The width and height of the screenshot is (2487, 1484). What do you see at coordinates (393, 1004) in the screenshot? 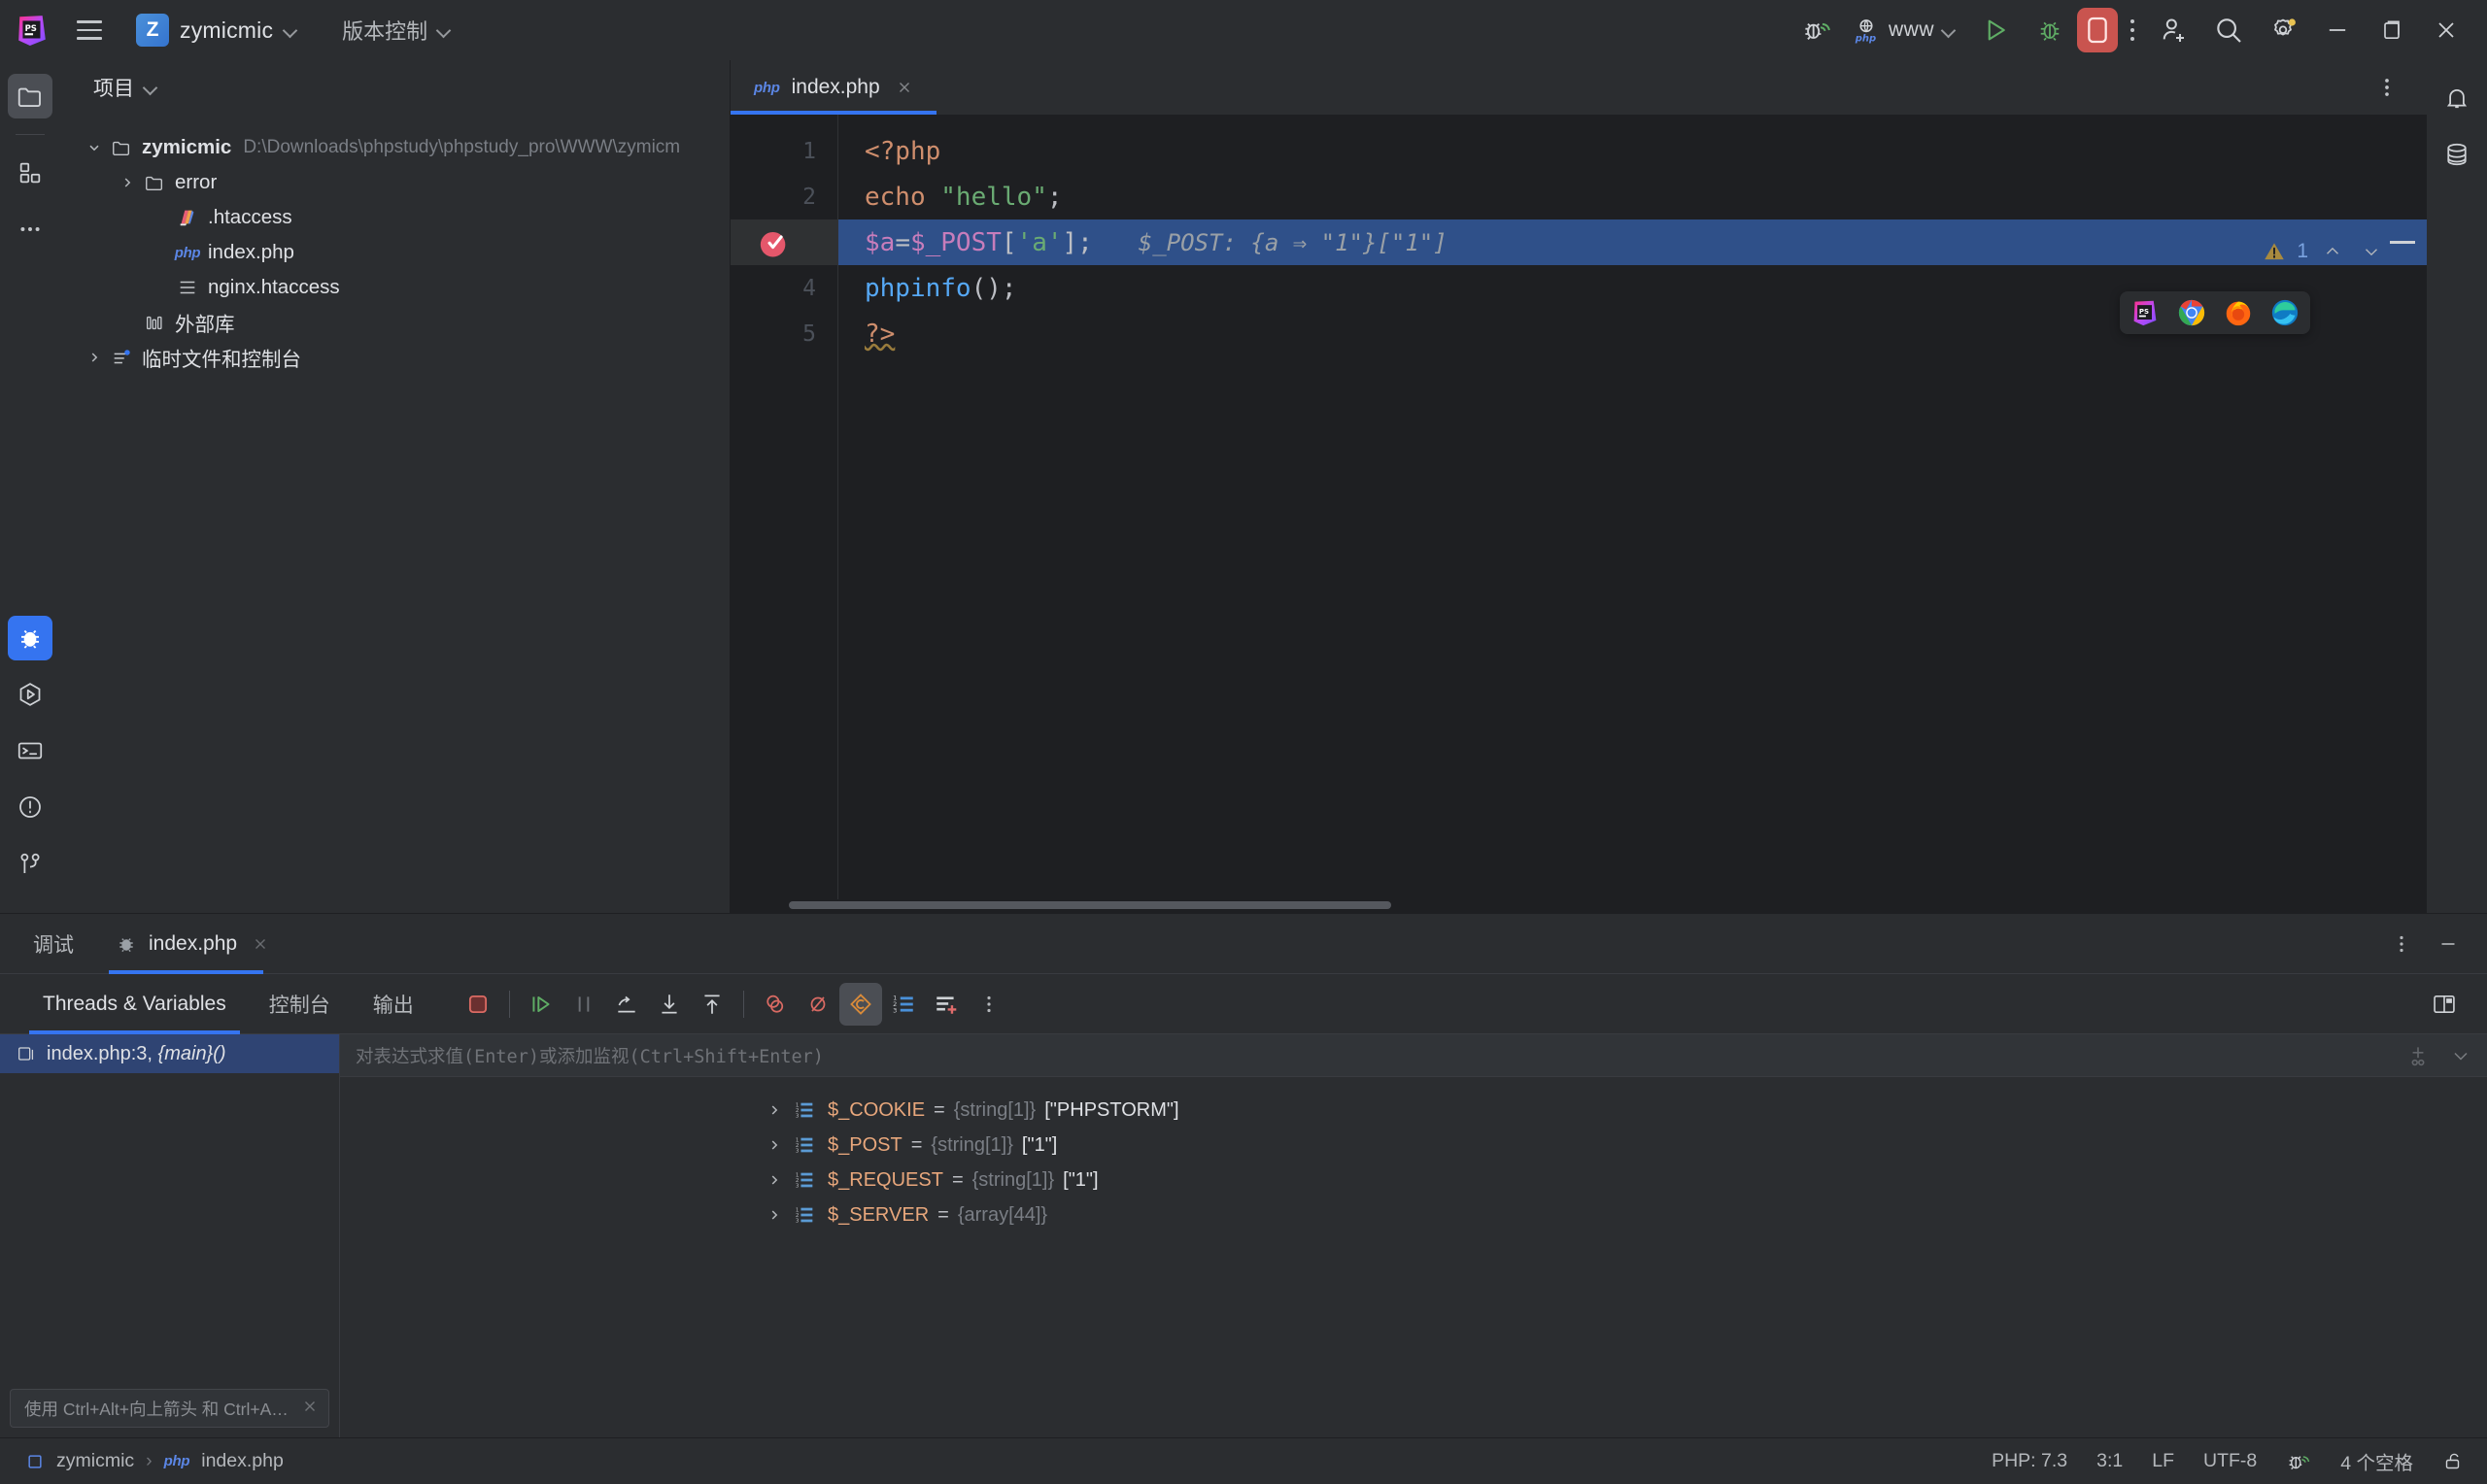
I see `tab-output: 输出` at bounding box center [393, 1004].